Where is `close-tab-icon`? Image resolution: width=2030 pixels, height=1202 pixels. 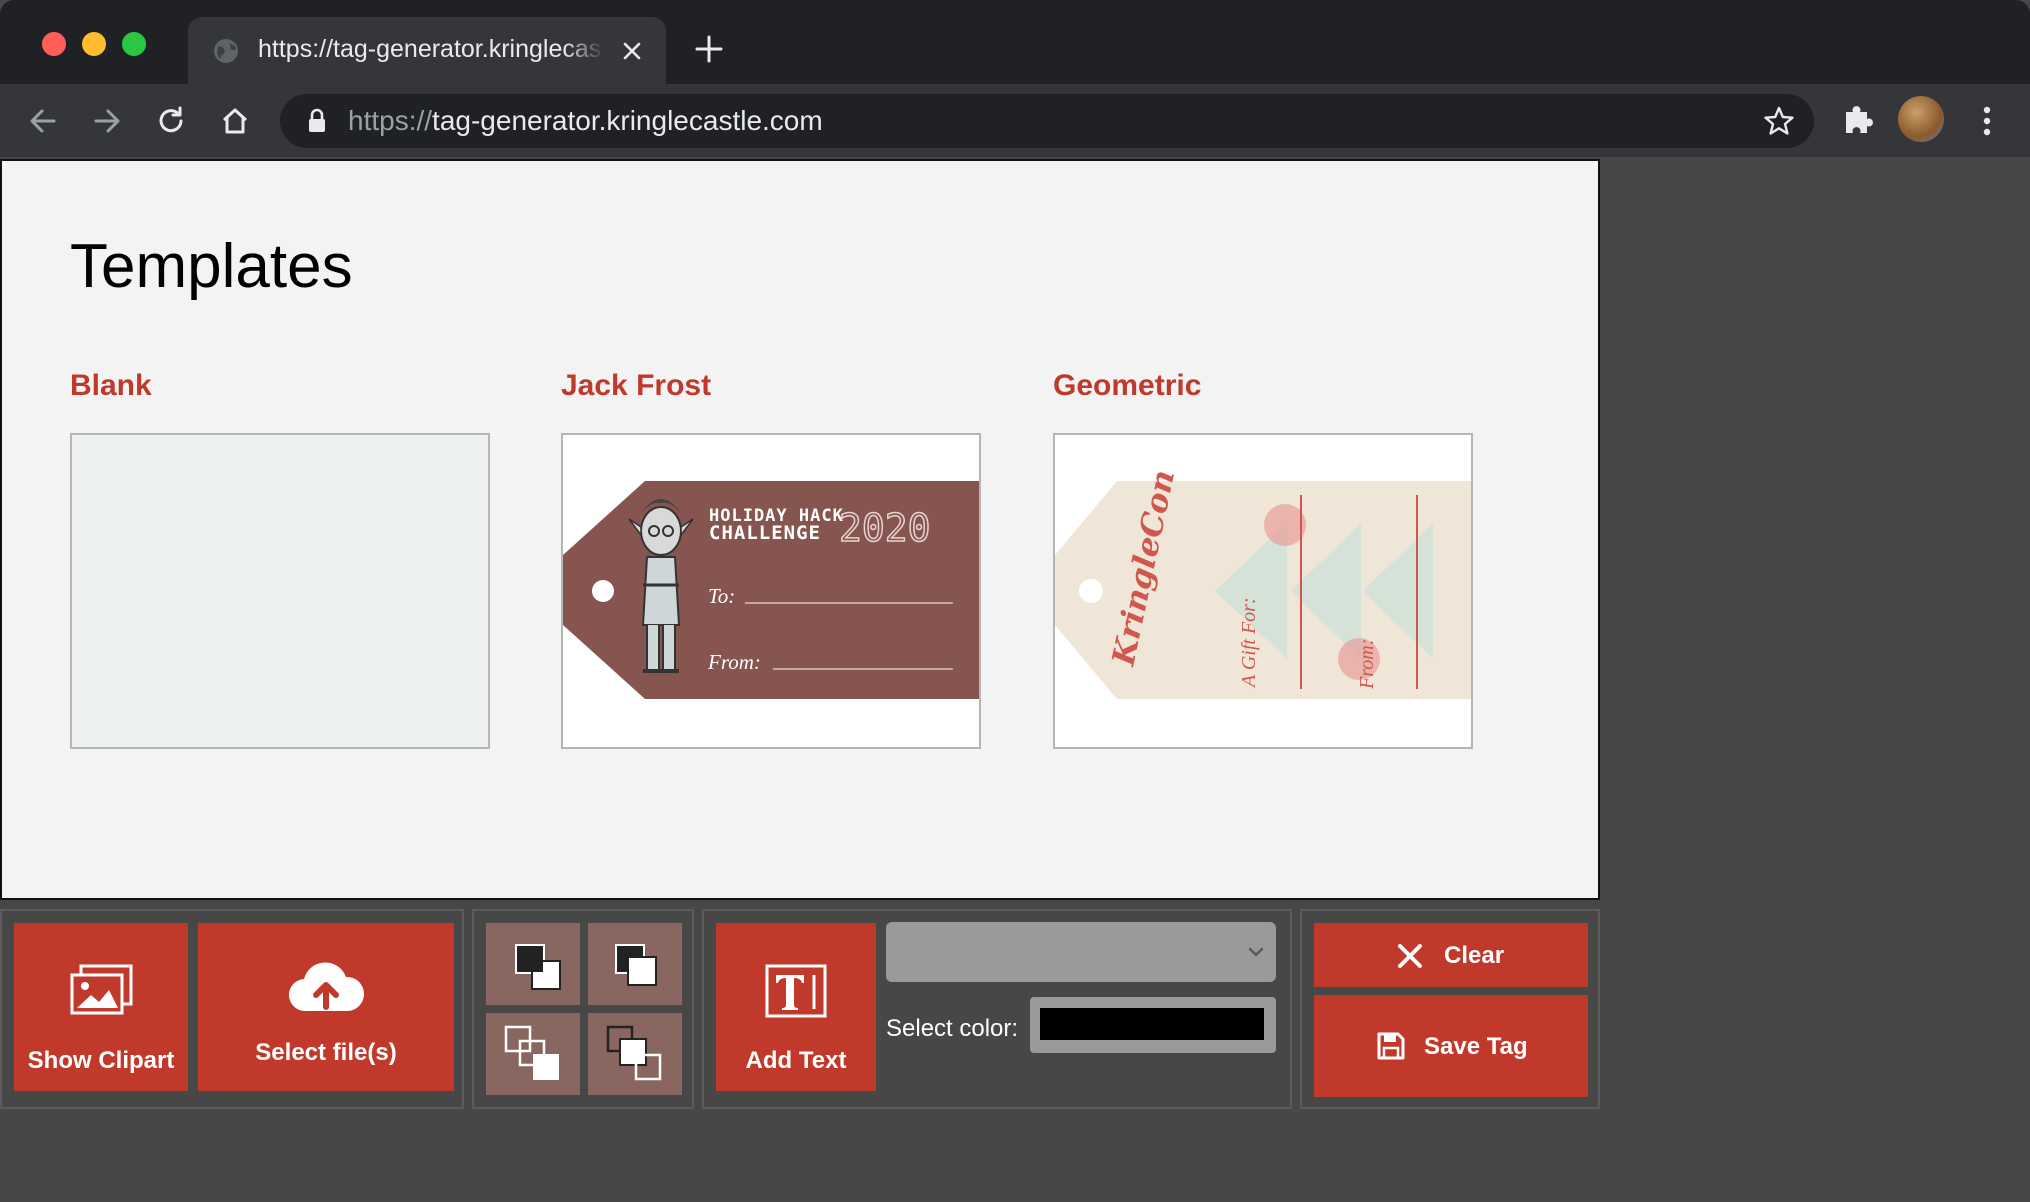 close-tab-icon is located at coordinates (632, 51).